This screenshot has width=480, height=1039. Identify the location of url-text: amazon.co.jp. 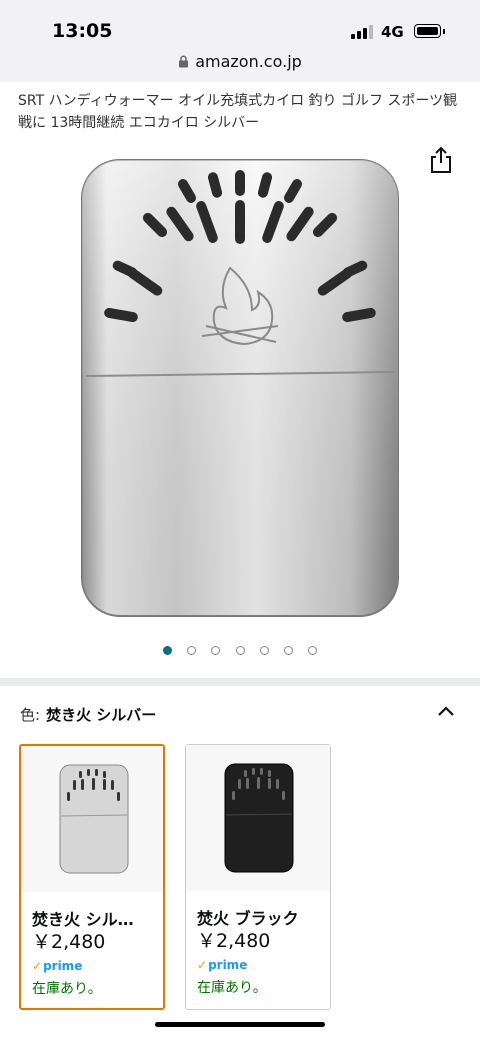
(248, 61).